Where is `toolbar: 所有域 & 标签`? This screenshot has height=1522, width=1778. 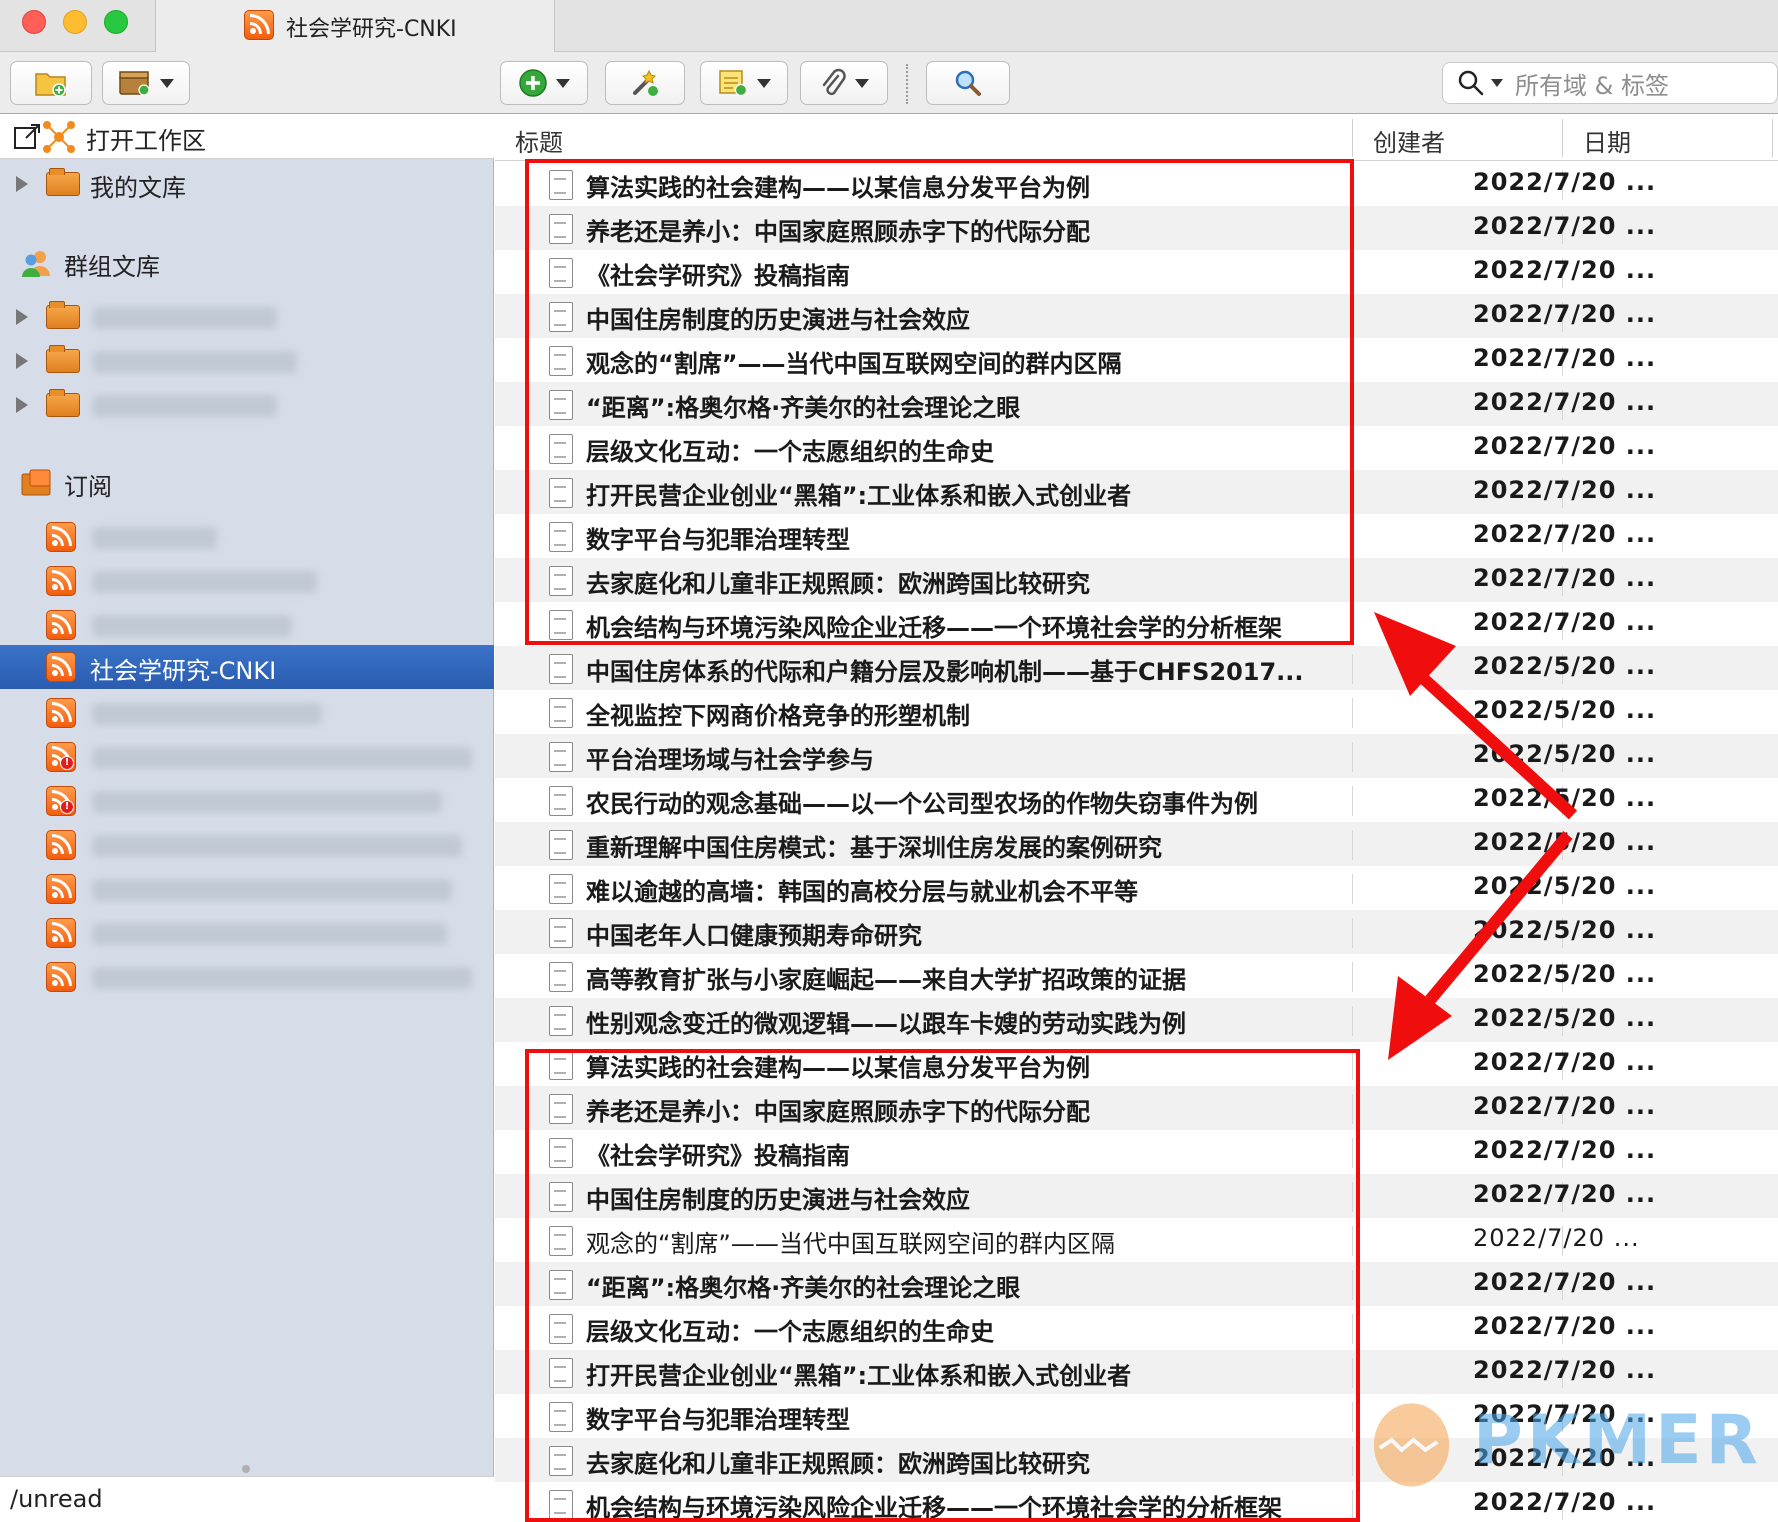
toolbar: 所有域 & 标签 is located at coordinates (889, 83).